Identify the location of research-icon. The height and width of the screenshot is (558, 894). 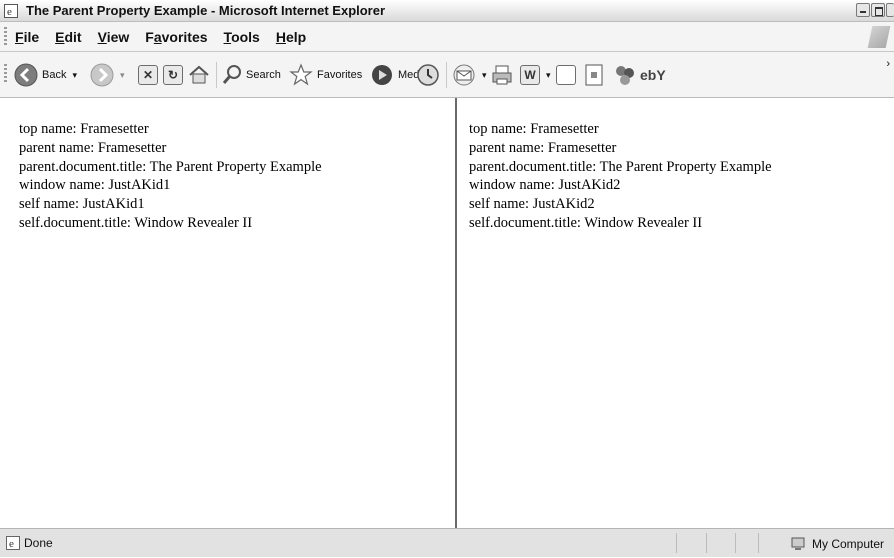
(594, 75).